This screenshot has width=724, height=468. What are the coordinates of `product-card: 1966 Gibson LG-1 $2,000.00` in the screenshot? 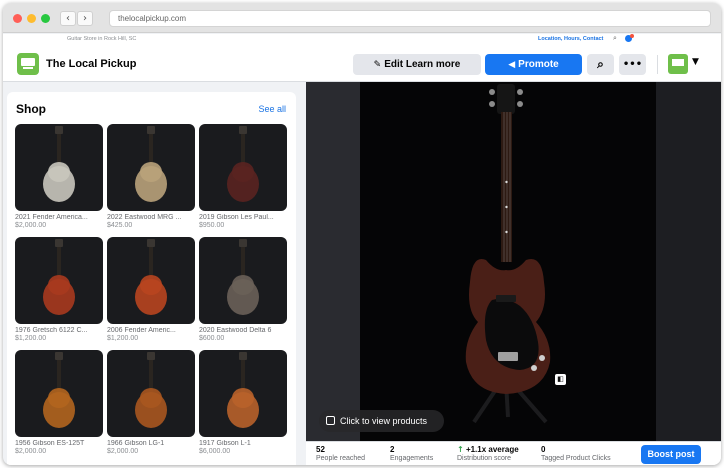 It's located at (151, 402).